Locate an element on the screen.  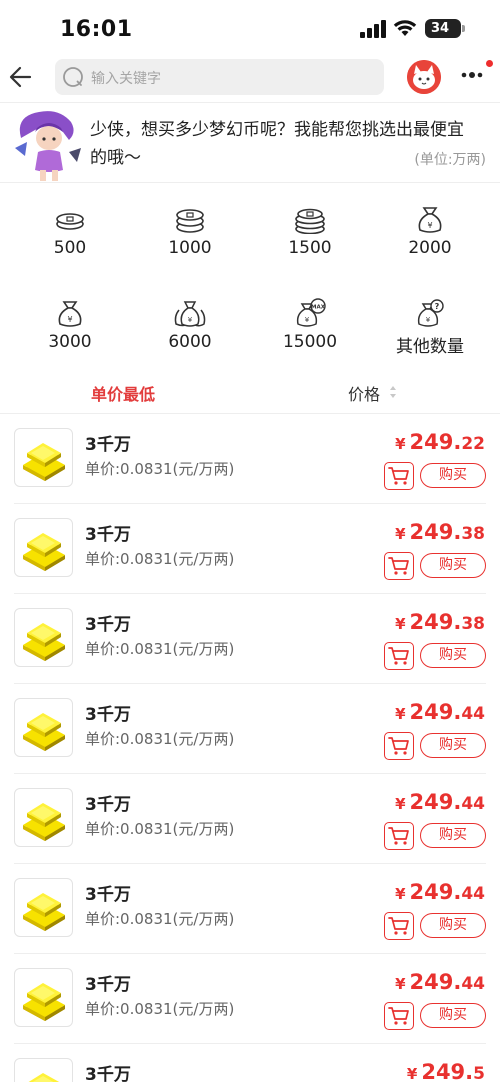
price-decimal: 5 is located at coordinates (479, 1073).